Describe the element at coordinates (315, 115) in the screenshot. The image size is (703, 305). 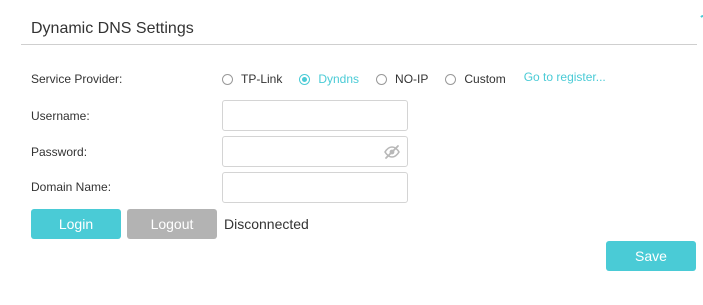
I see `username-input` at that location.